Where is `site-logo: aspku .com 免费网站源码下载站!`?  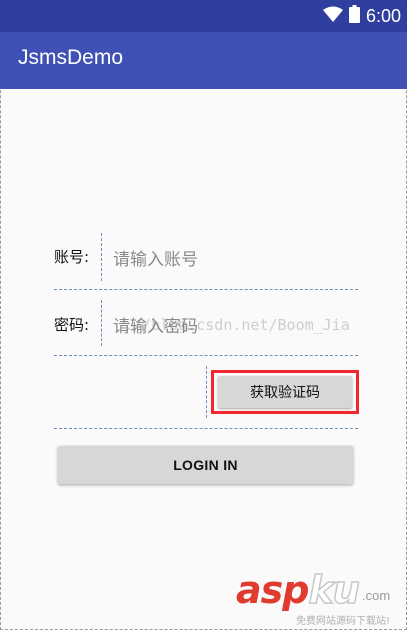 site-logo: aspku .com 免费网站源码下载站! is located at coordinates (320, 597).